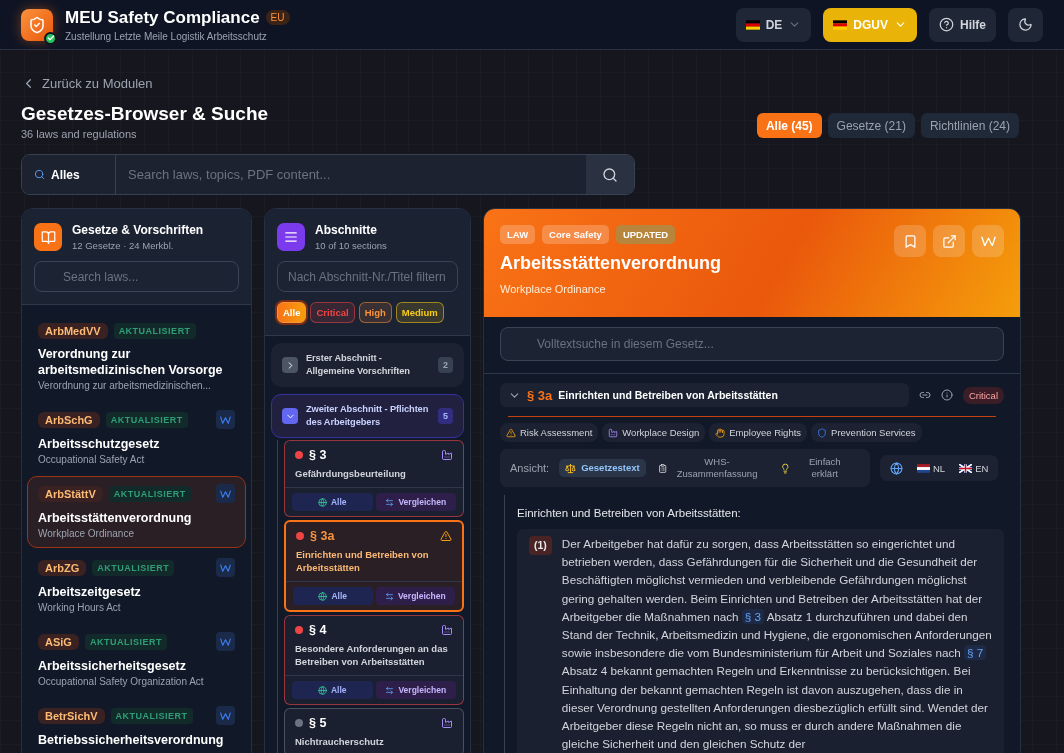 The width and height of the screenshot is (1064, 753). Describe the element at coordinates (445, 416) in the screenshot. I see `count-badge: 5` at that location.